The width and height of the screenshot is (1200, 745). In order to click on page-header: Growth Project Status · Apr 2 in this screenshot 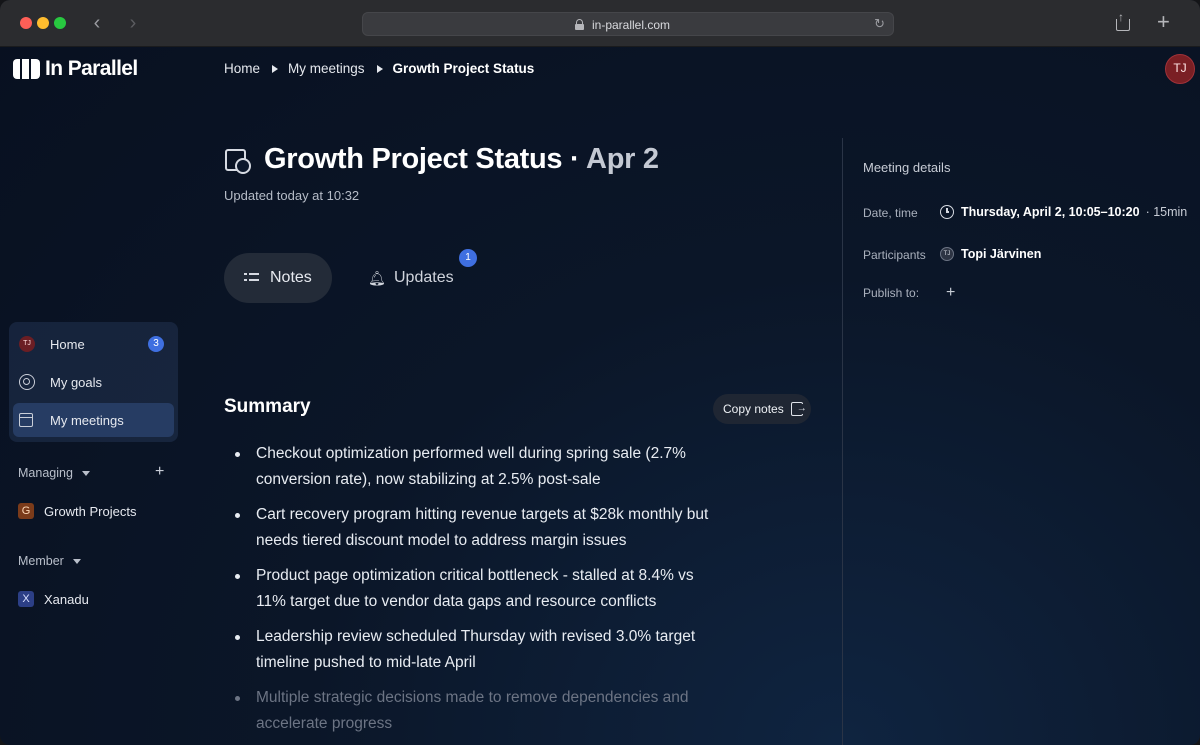, I will do `click(441, 159)`.